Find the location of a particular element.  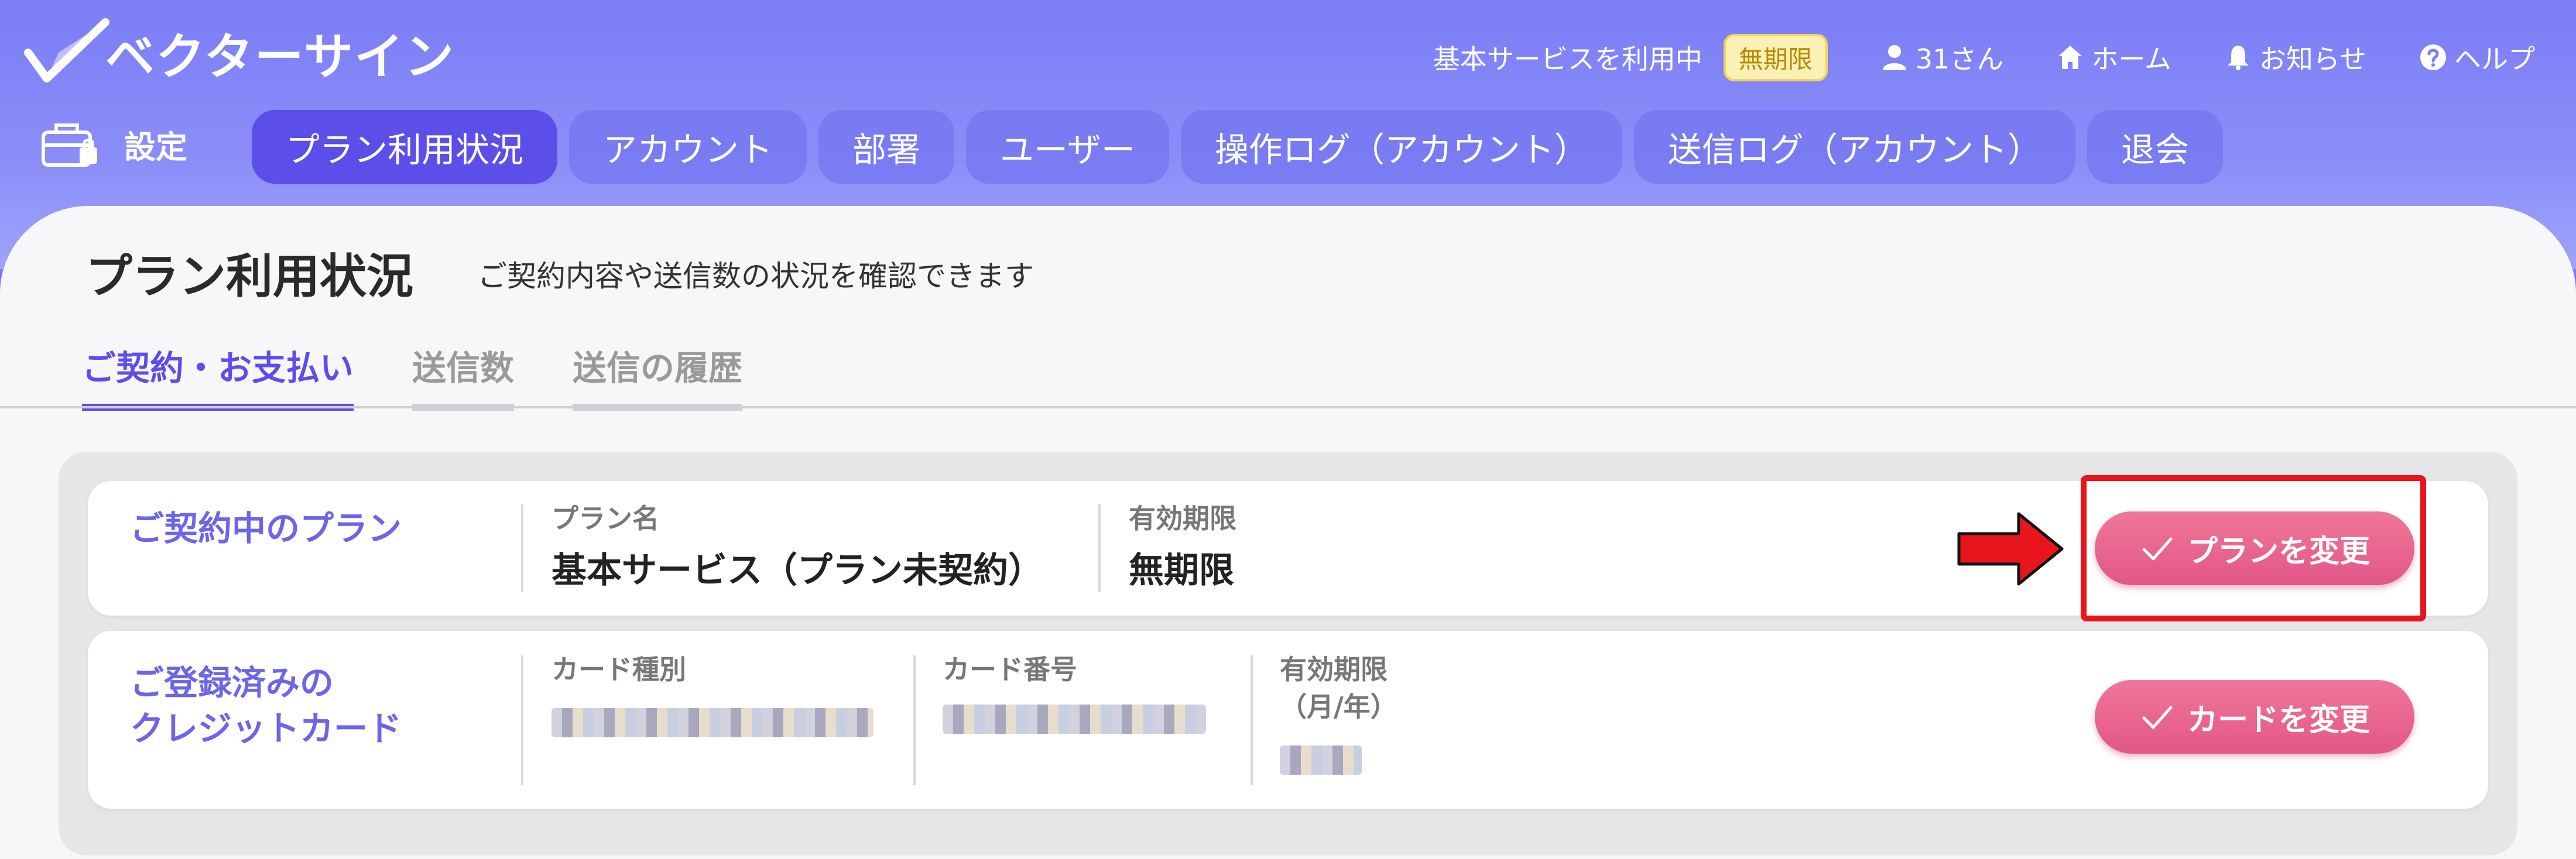

home-label: ホーム is located at coordinates (2131, 59).